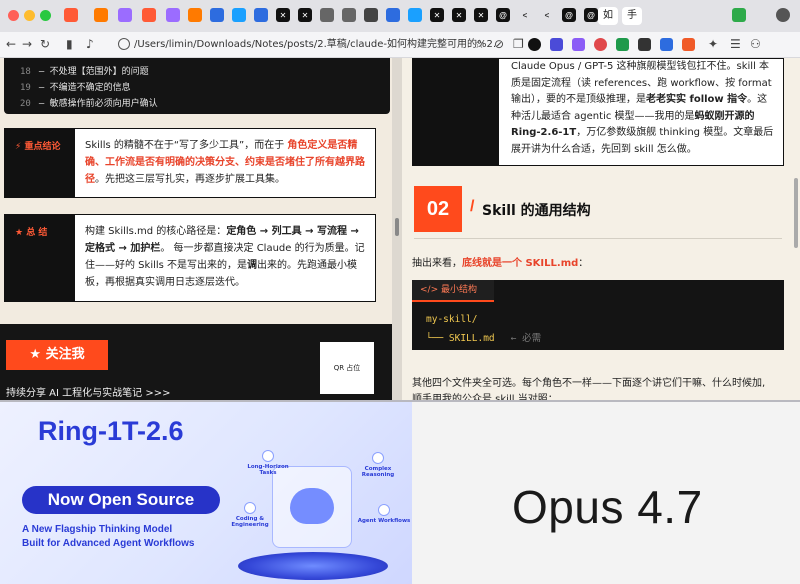 The height and width of the screenshot is (584, 800). I want to click on code-line: 18— 不处理【范围外】的问题, so click(84, 72).